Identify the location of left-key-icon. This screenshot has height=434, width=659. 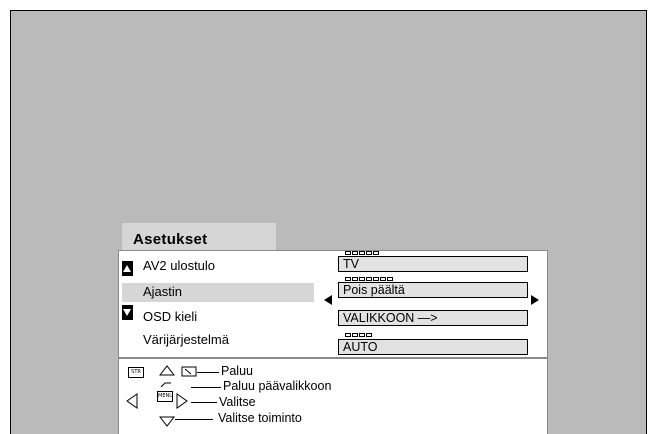
(132, 401).